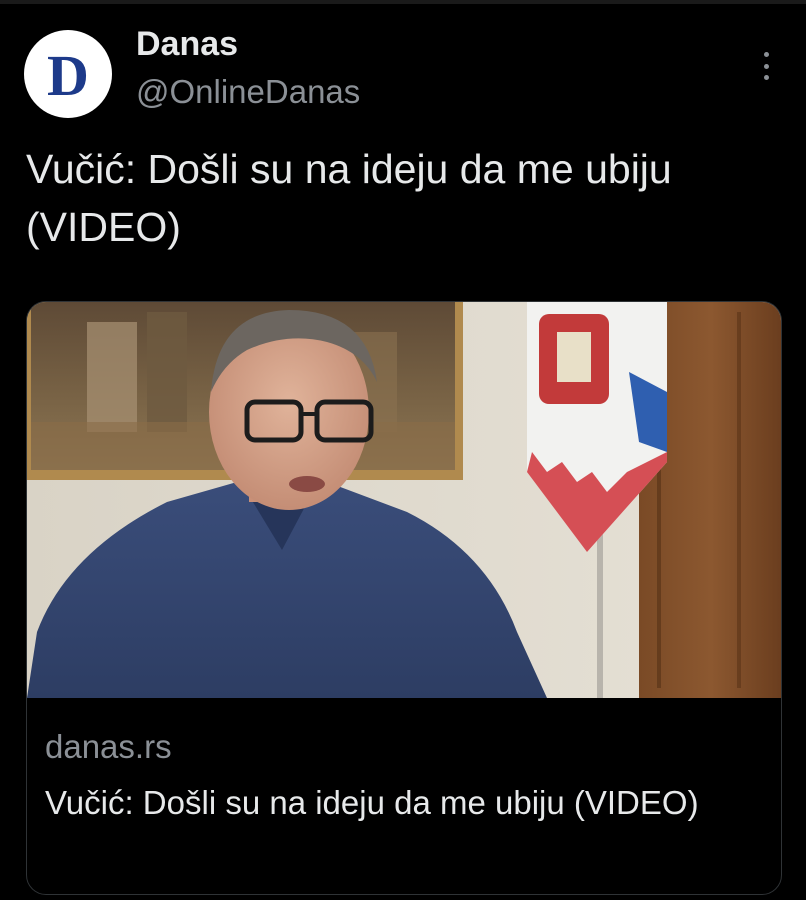 The width and height of the screenshot is (806, 900). What do you see at coordinates (187, 44) in the screenshot?
I see `display-name: Danas` at bounding box center [187, 44].